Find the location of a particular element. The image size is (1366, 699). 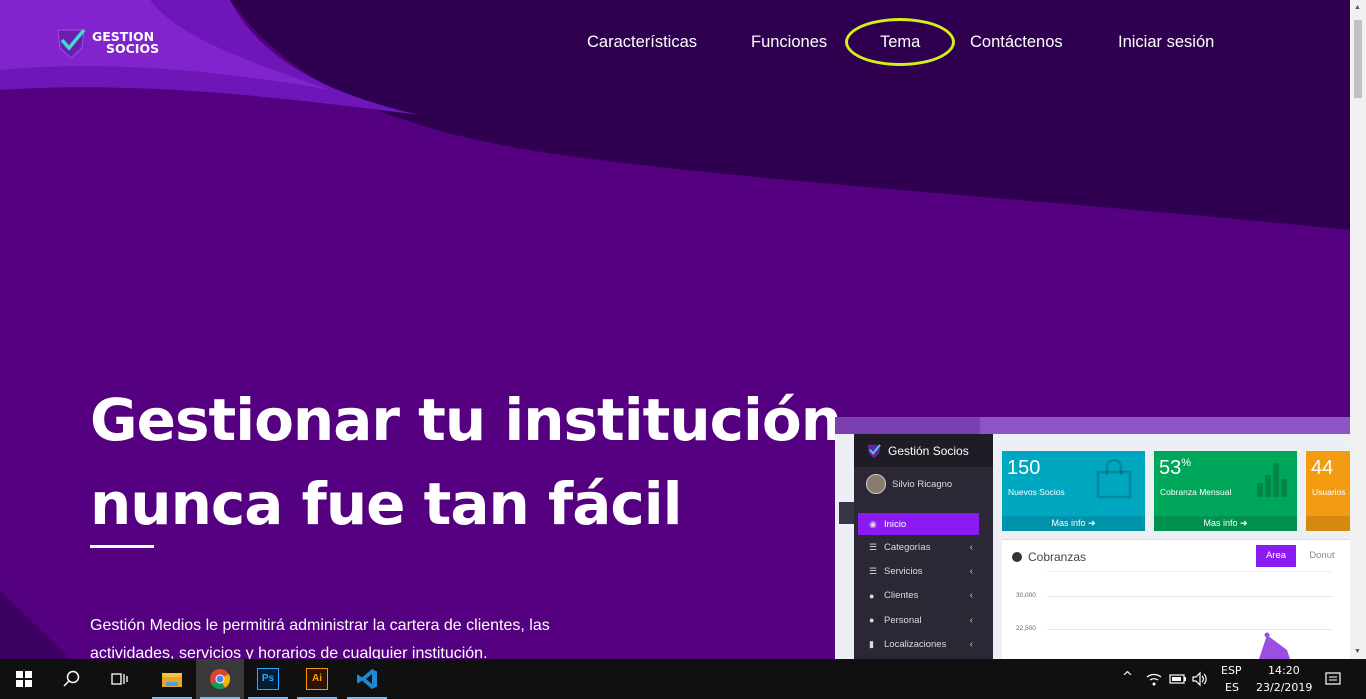

illustrator-icon: Ai is located at coordinates (317, 679).